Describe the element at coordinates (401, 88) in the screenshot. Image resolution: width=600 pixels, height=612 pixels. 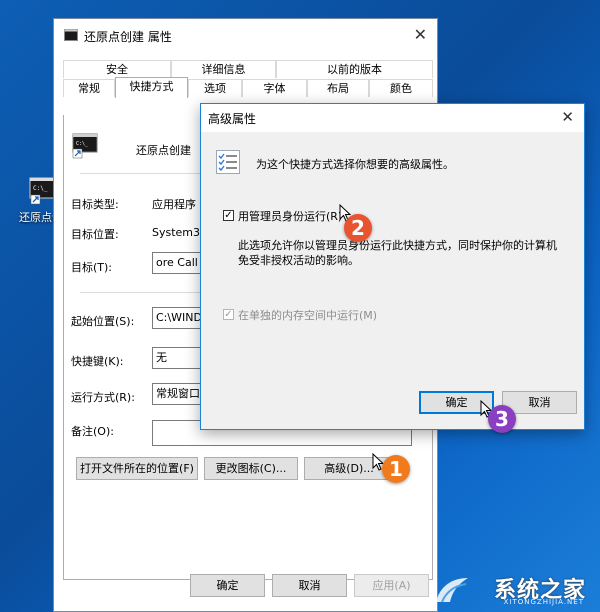
I see `tab-colors: 颜色` at that location.